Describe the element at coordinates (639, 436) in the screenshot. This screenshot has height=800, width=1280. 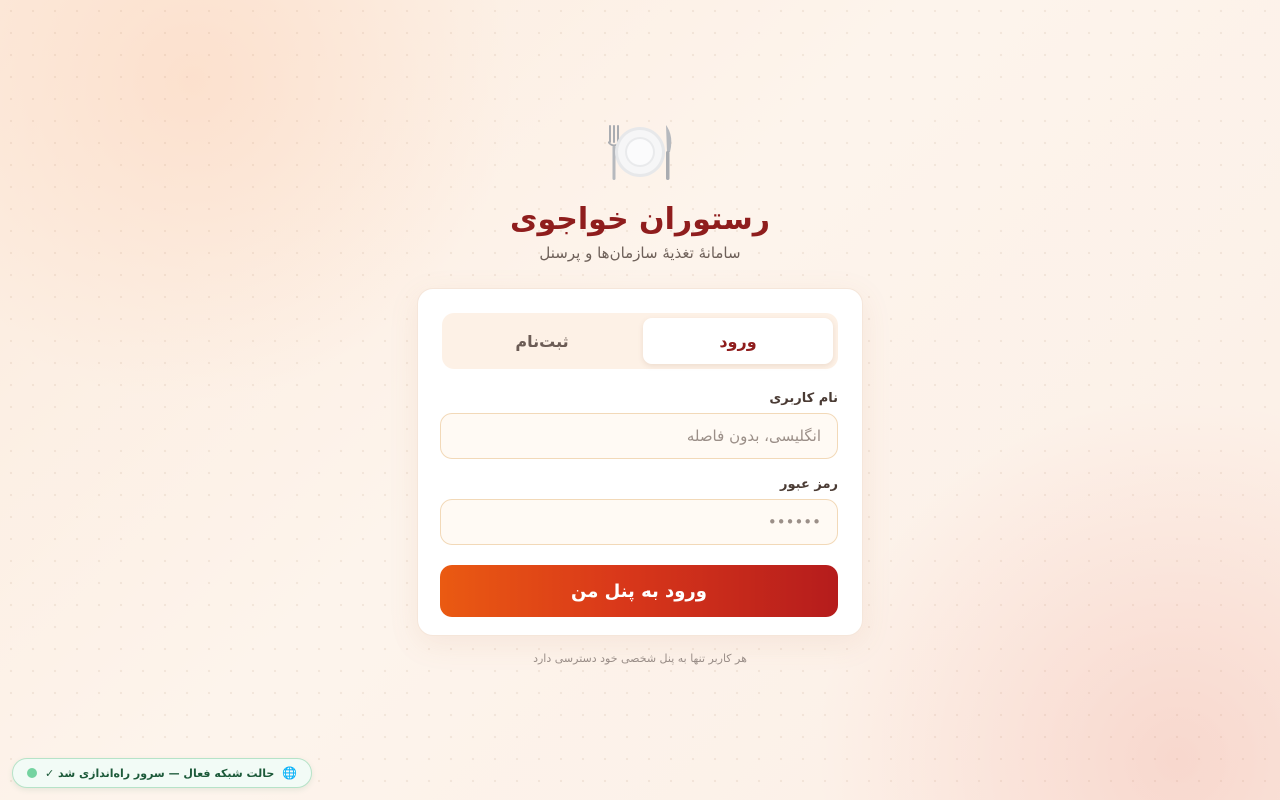
I see `username-input` at that location.